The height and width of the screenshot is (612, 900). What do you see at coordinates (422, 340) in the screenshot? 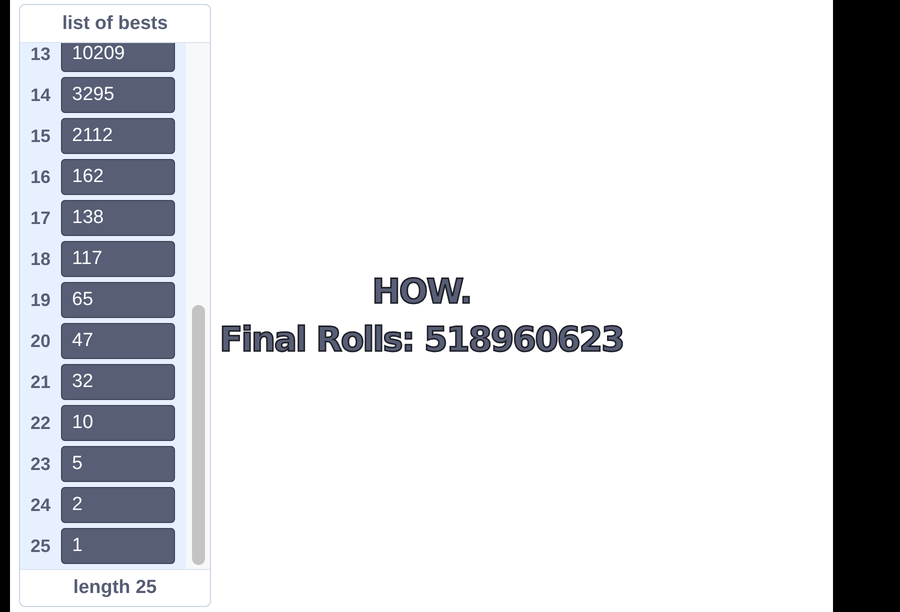
I see `stage-text: Final Rolls: 518960623` at bounding box center [422, 340].